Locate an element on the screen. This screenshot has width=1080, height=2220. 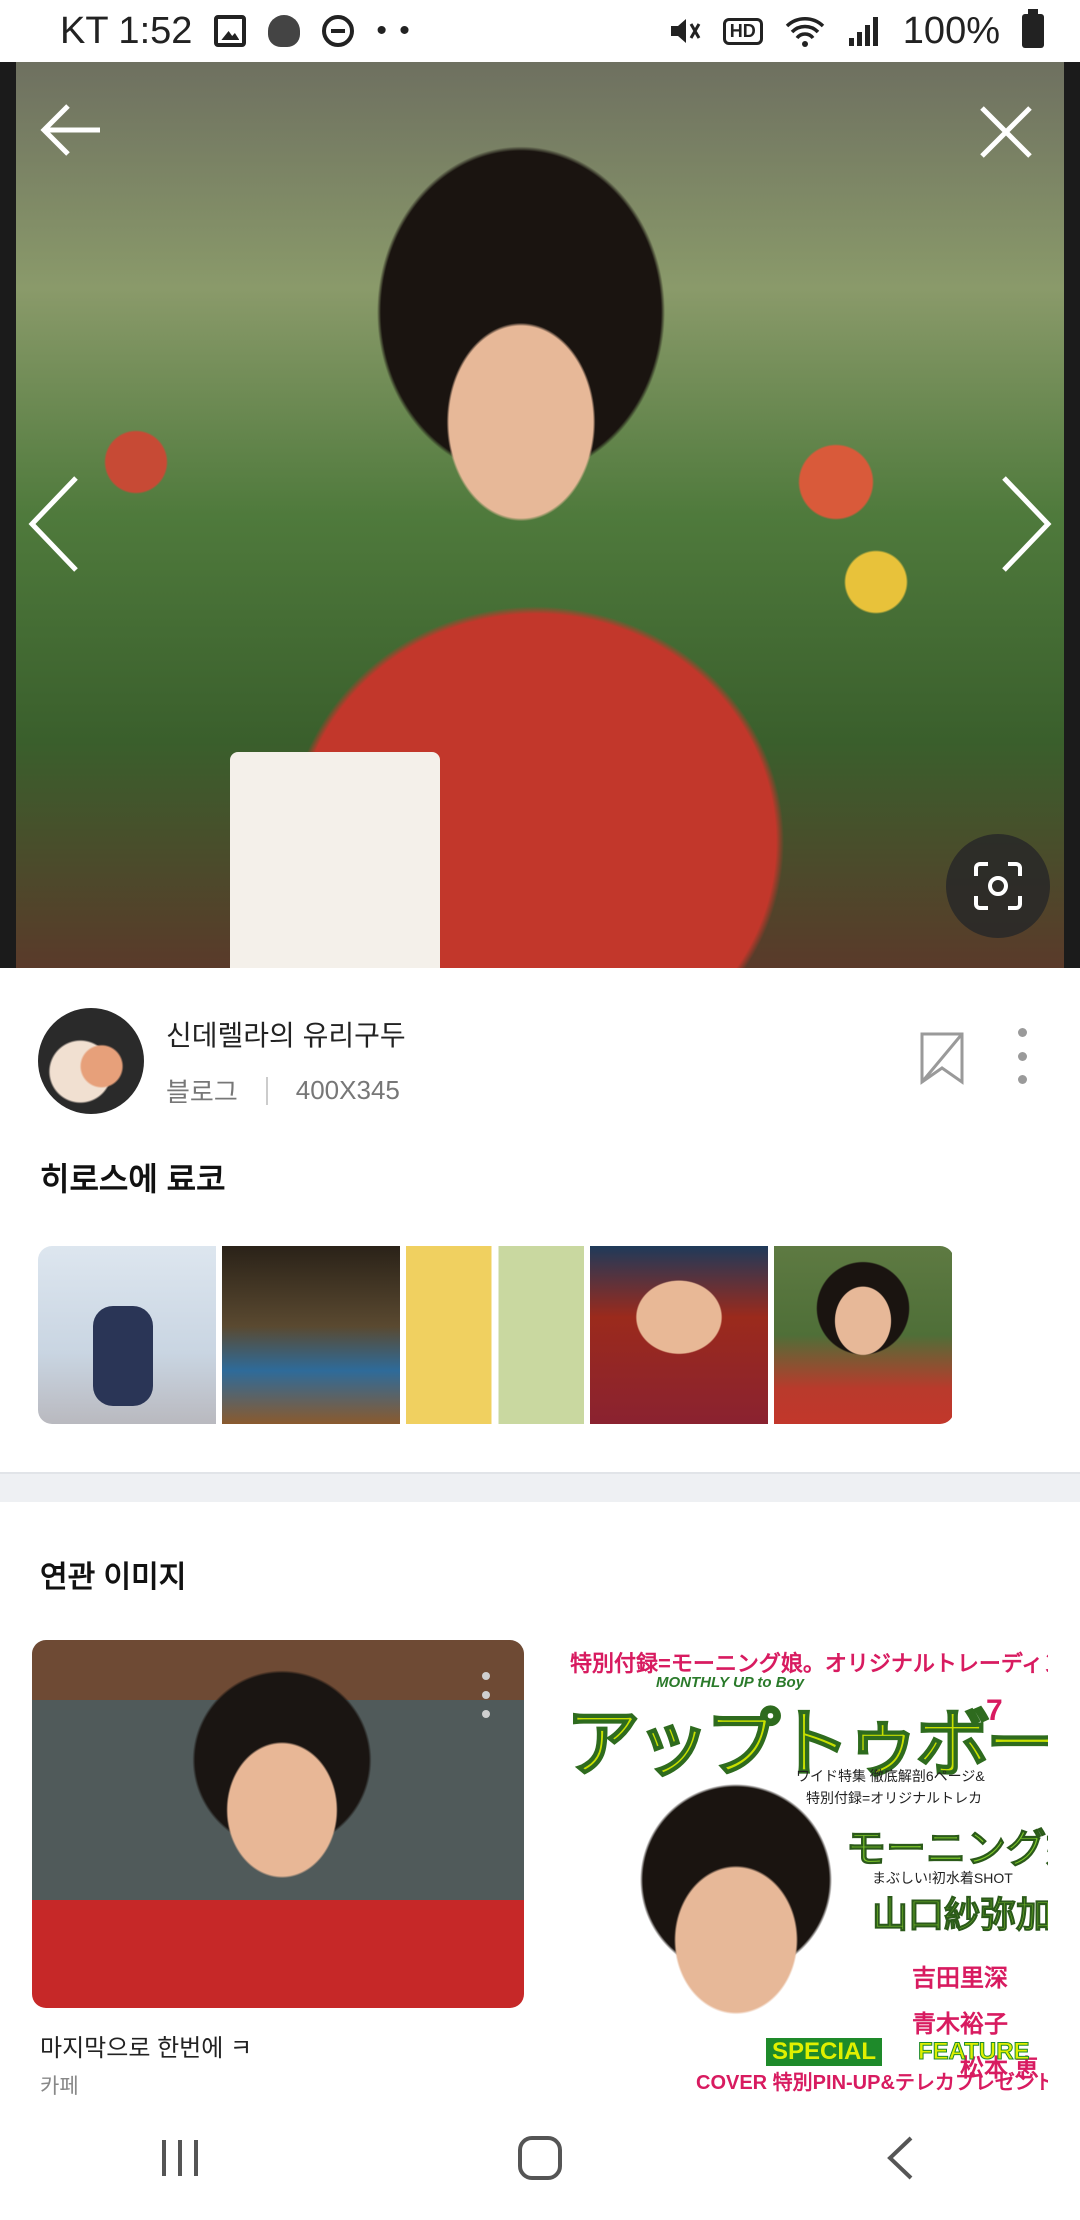
magazine-special: SPECIAL is located at coordinates (824, 2052).